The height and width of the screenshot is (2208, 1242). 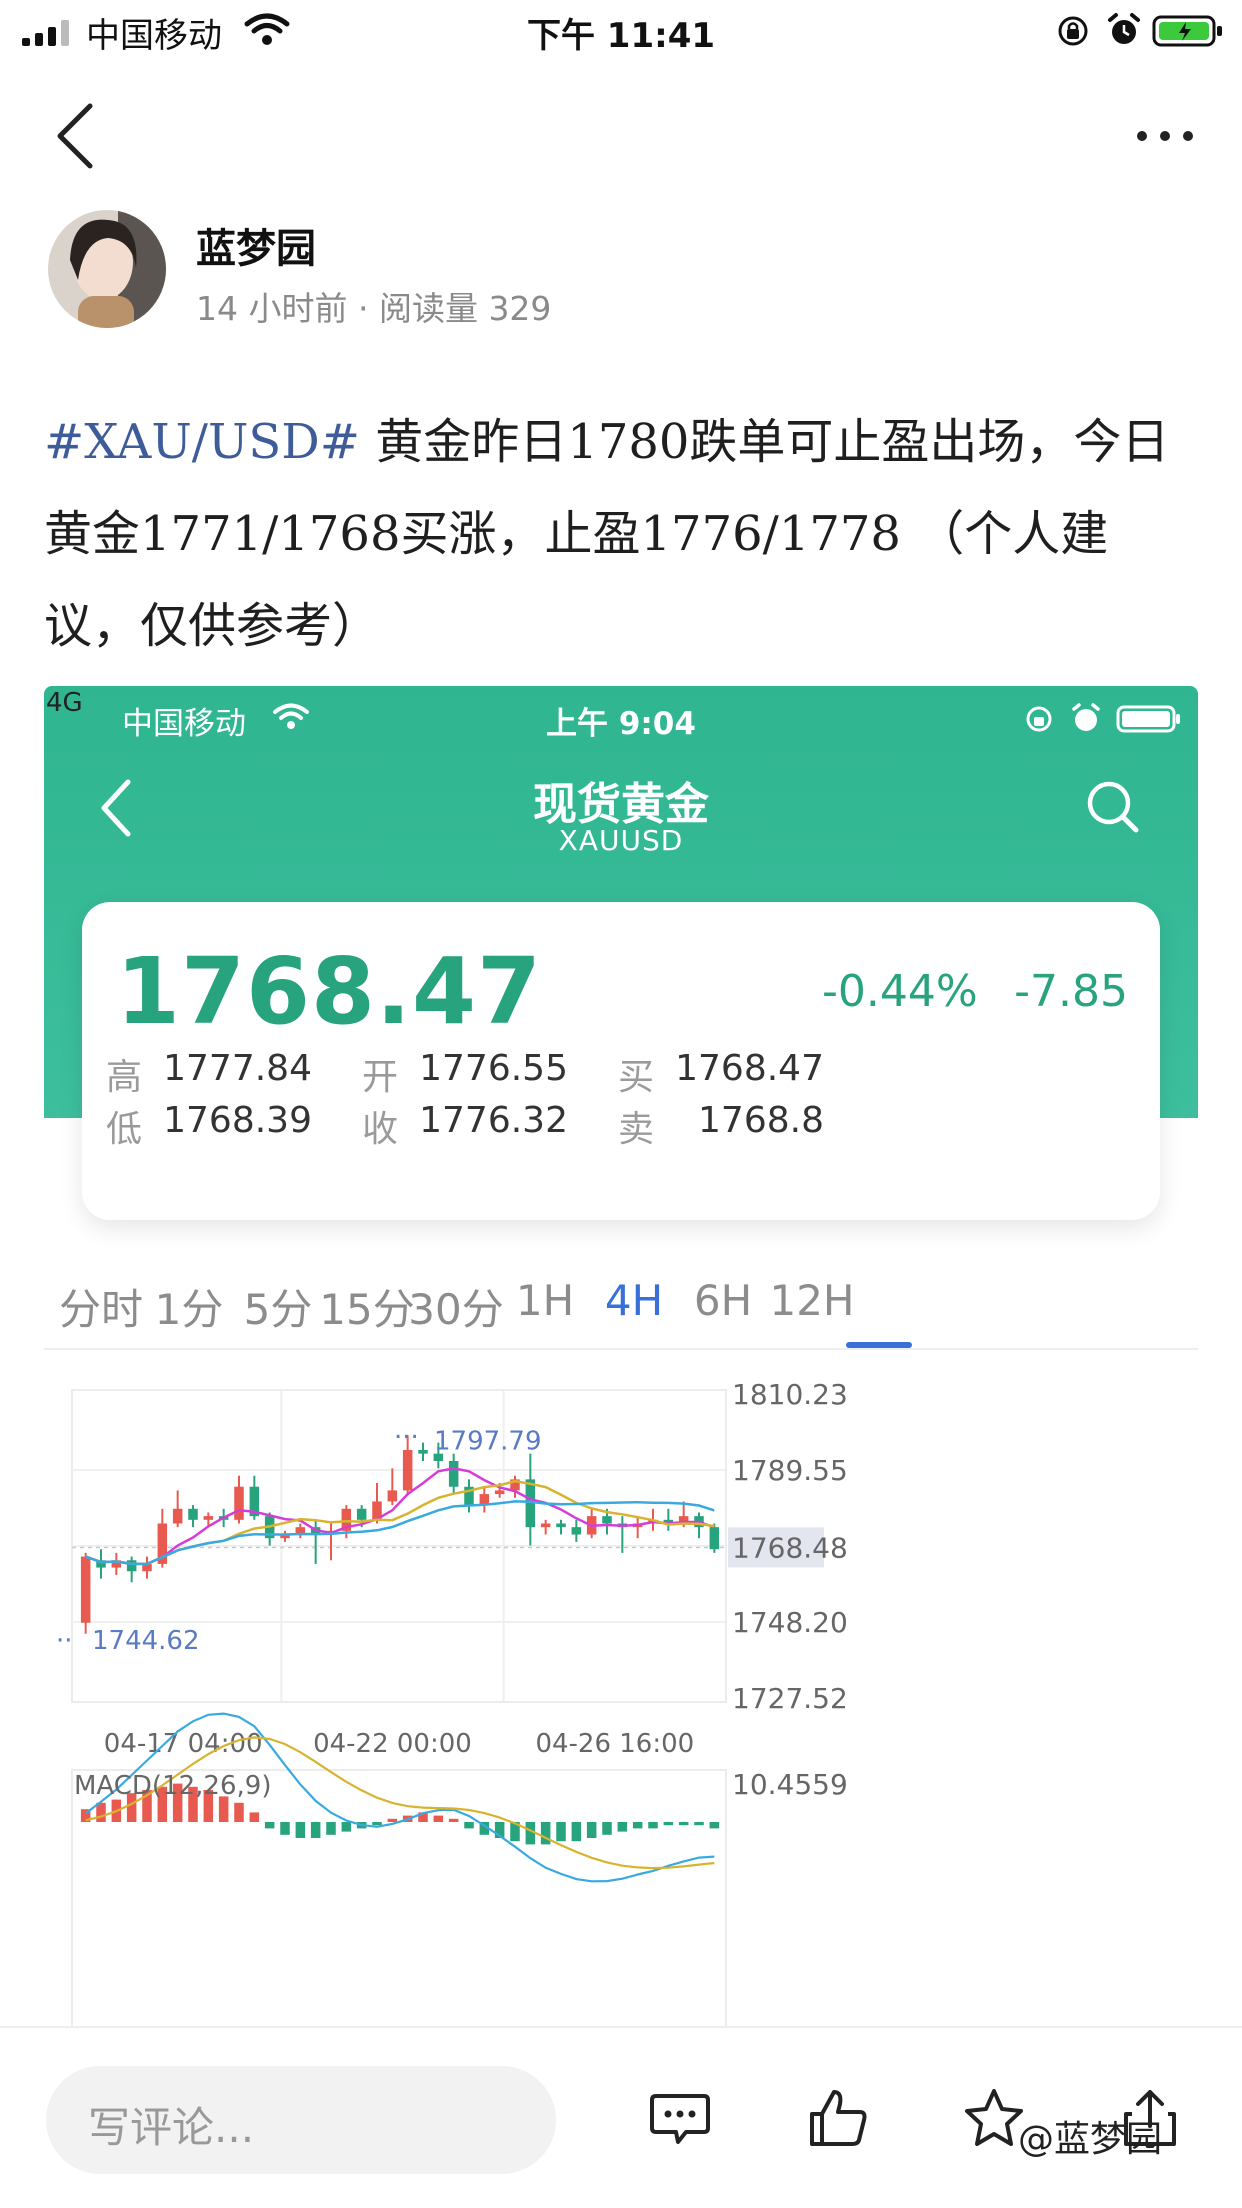 I want to click on search-icon, so click(x=1112, y=806).